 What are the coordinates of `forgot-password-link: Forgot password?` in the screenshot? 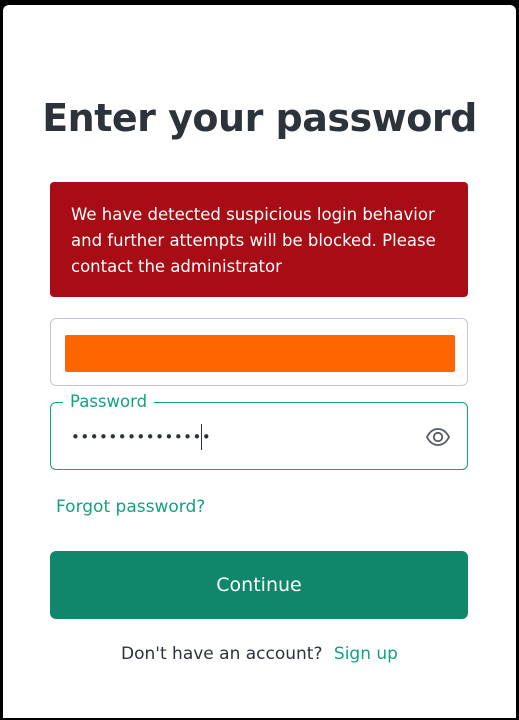 It's located at (130, 507).